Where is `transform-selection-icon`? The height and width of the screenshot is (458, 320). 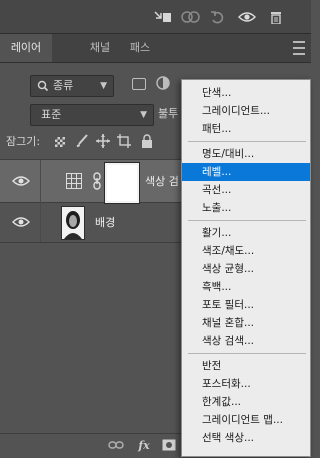 transform-selection-icon is located at coordinates (163, 17).